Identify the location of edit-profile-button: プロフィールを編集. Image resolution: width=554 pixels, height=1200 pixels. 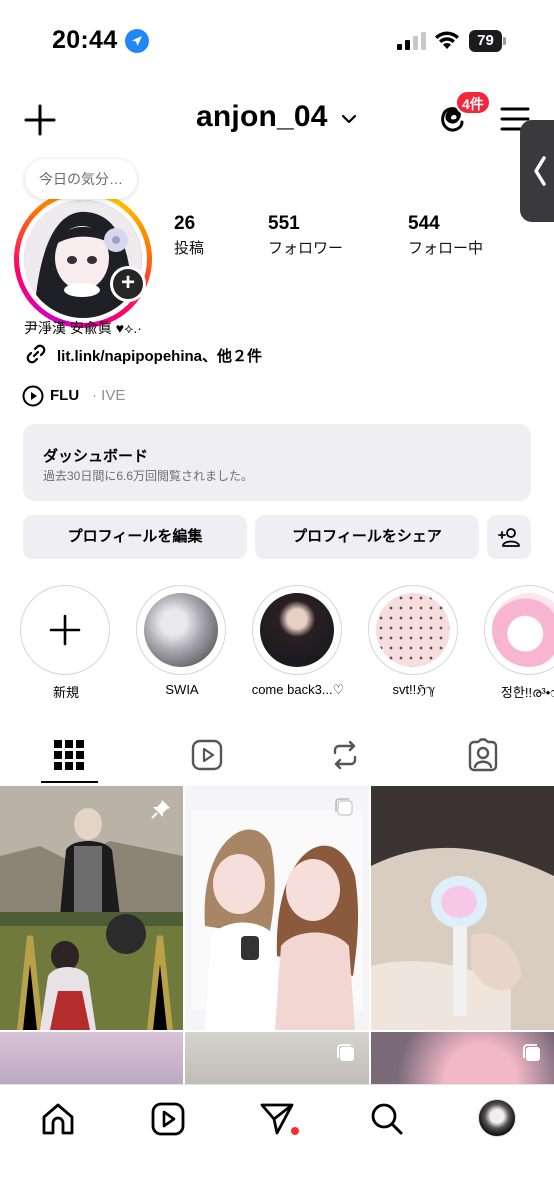
(135, 537).